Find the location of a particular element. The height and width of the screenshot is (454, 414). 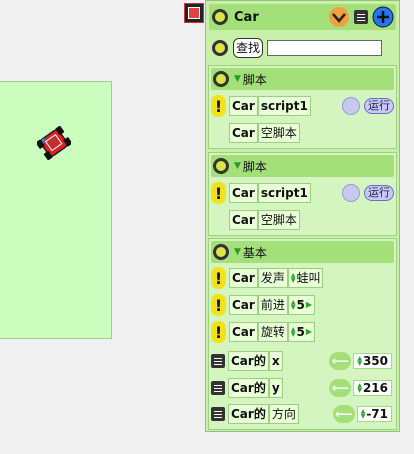

section-header: ▼ 基本 is located at coordinates (302, 252).